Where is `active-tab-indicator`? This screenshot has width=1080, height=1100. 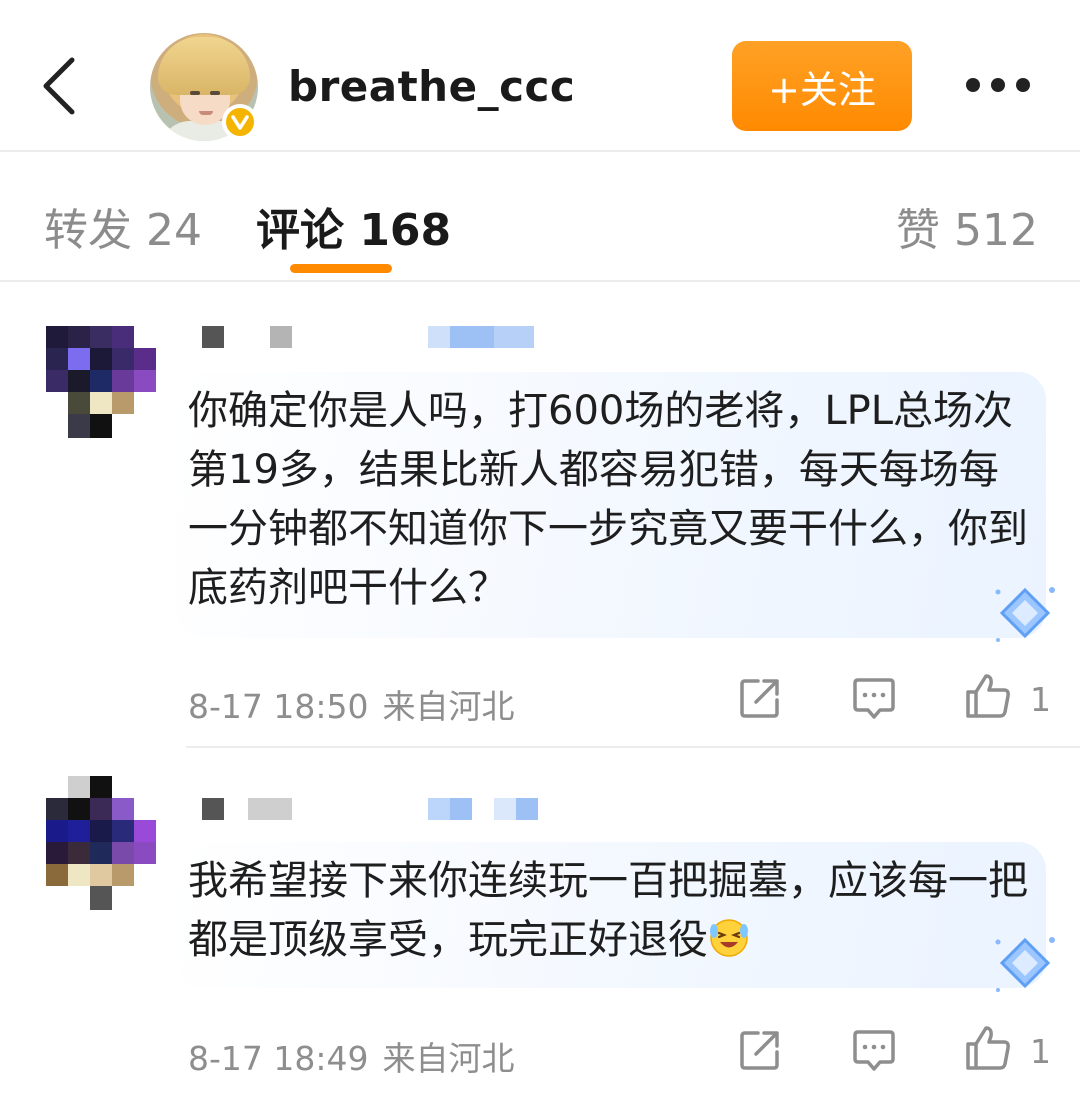 active-tab-indicator is located at coordinates (341, 268).